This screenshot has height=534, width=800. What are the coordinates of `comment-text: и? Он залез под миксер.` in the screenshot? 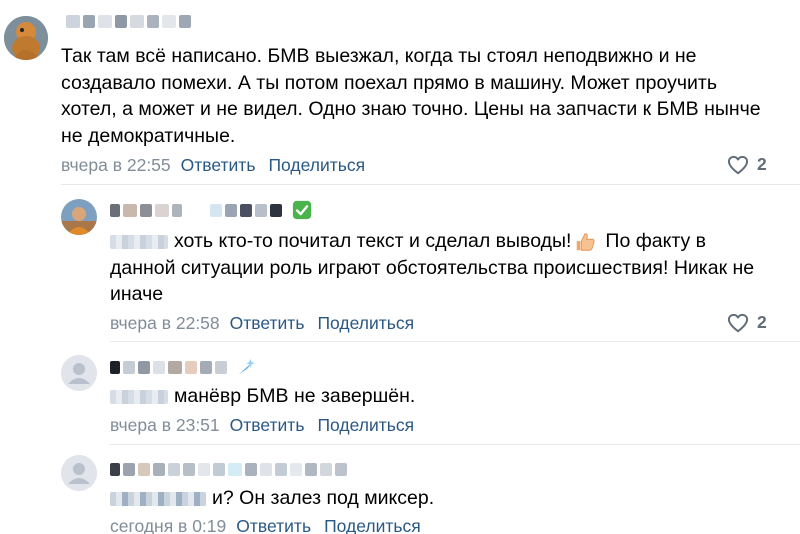 It's located at (272, 498).